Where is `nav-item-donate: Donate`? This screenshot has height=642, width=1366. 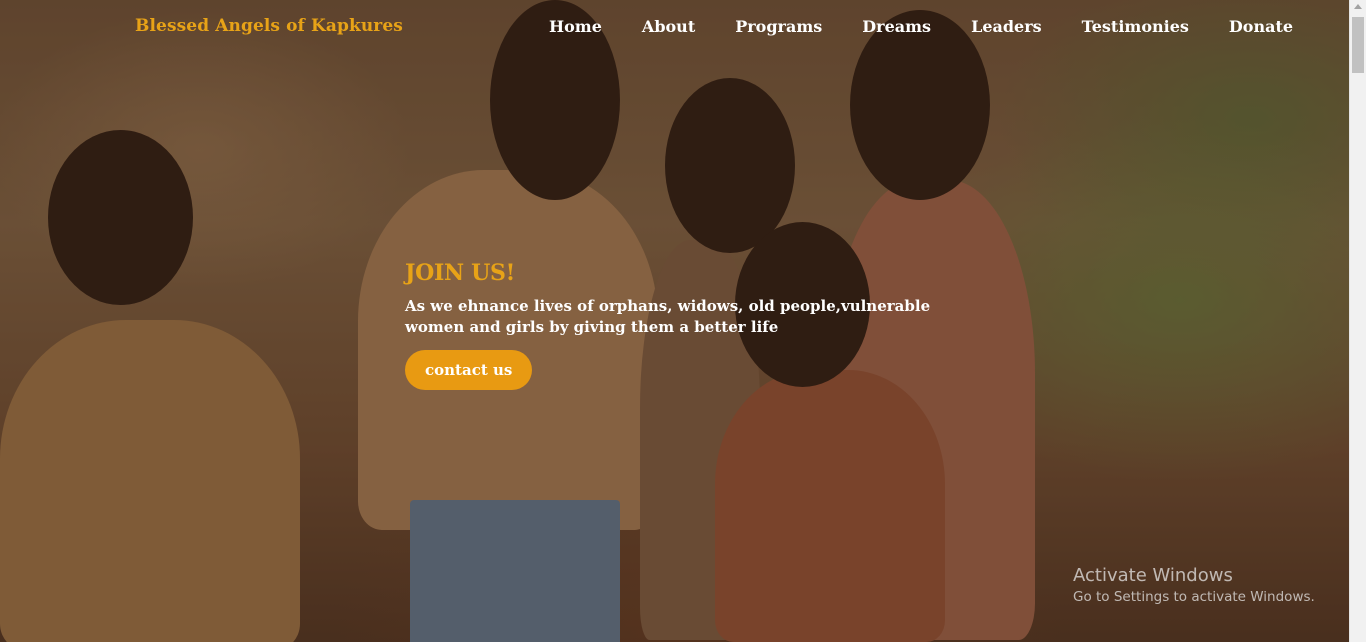
nav-item-donate: Donate is located at coordinates (1261, 26).